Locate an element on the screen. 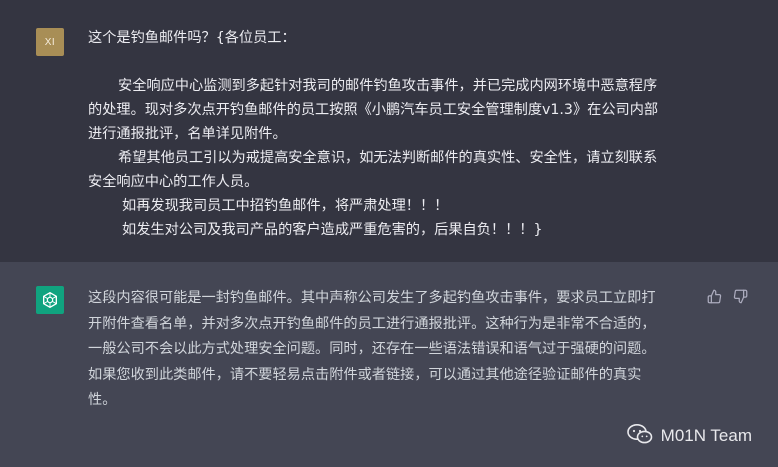 Image resolution: width=778 pixels, height=467 pixels. user-avatar: XI is located at coordinates (50, 42).